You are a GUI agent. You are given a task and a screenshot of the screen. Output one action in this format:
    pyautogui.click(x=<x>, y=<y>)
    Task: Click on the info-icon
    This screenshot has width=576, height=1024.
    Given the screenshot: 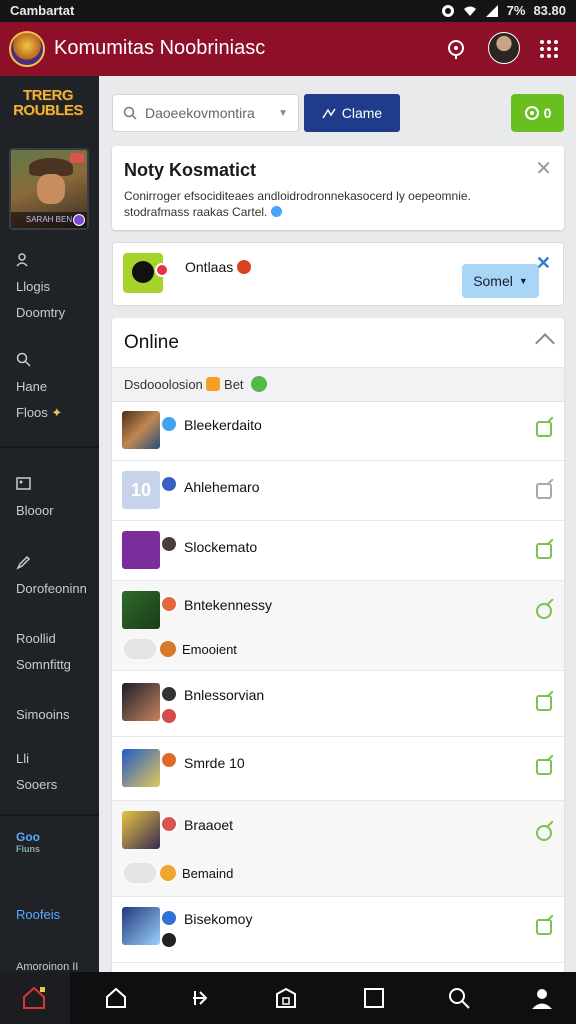 What is the action you would take?
    pyautogui.click(x=277, y=211)
    